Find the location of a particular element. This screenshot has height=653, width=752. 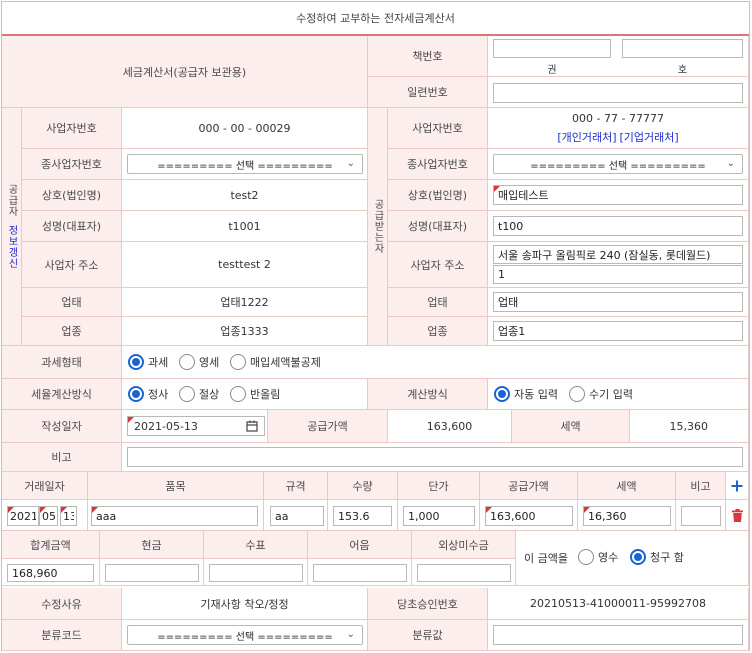

remark-label: 비고 is located at coordinates (62, 457).